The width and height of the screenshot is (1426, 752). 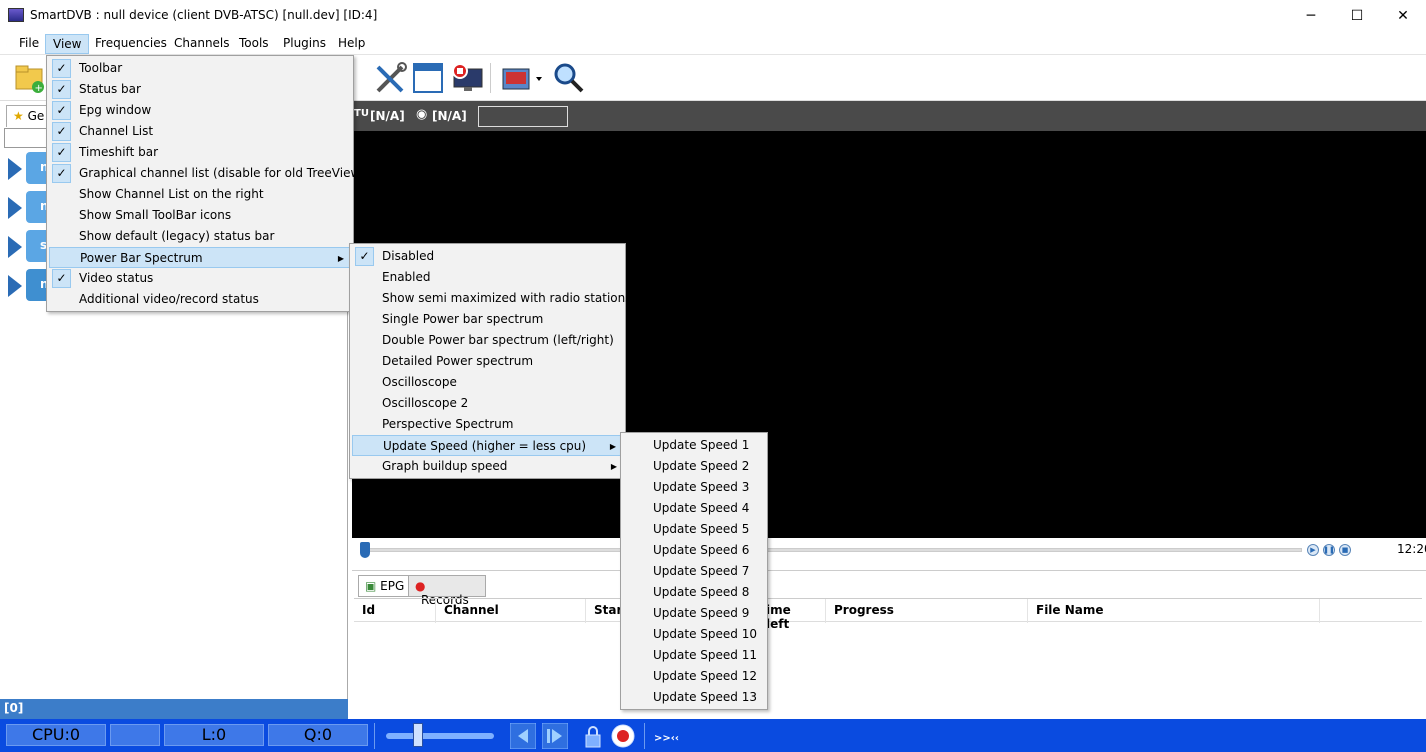 I want to click on spectrum-double: Double Power bar spectrum (left/right), so click(x=487, y=340).